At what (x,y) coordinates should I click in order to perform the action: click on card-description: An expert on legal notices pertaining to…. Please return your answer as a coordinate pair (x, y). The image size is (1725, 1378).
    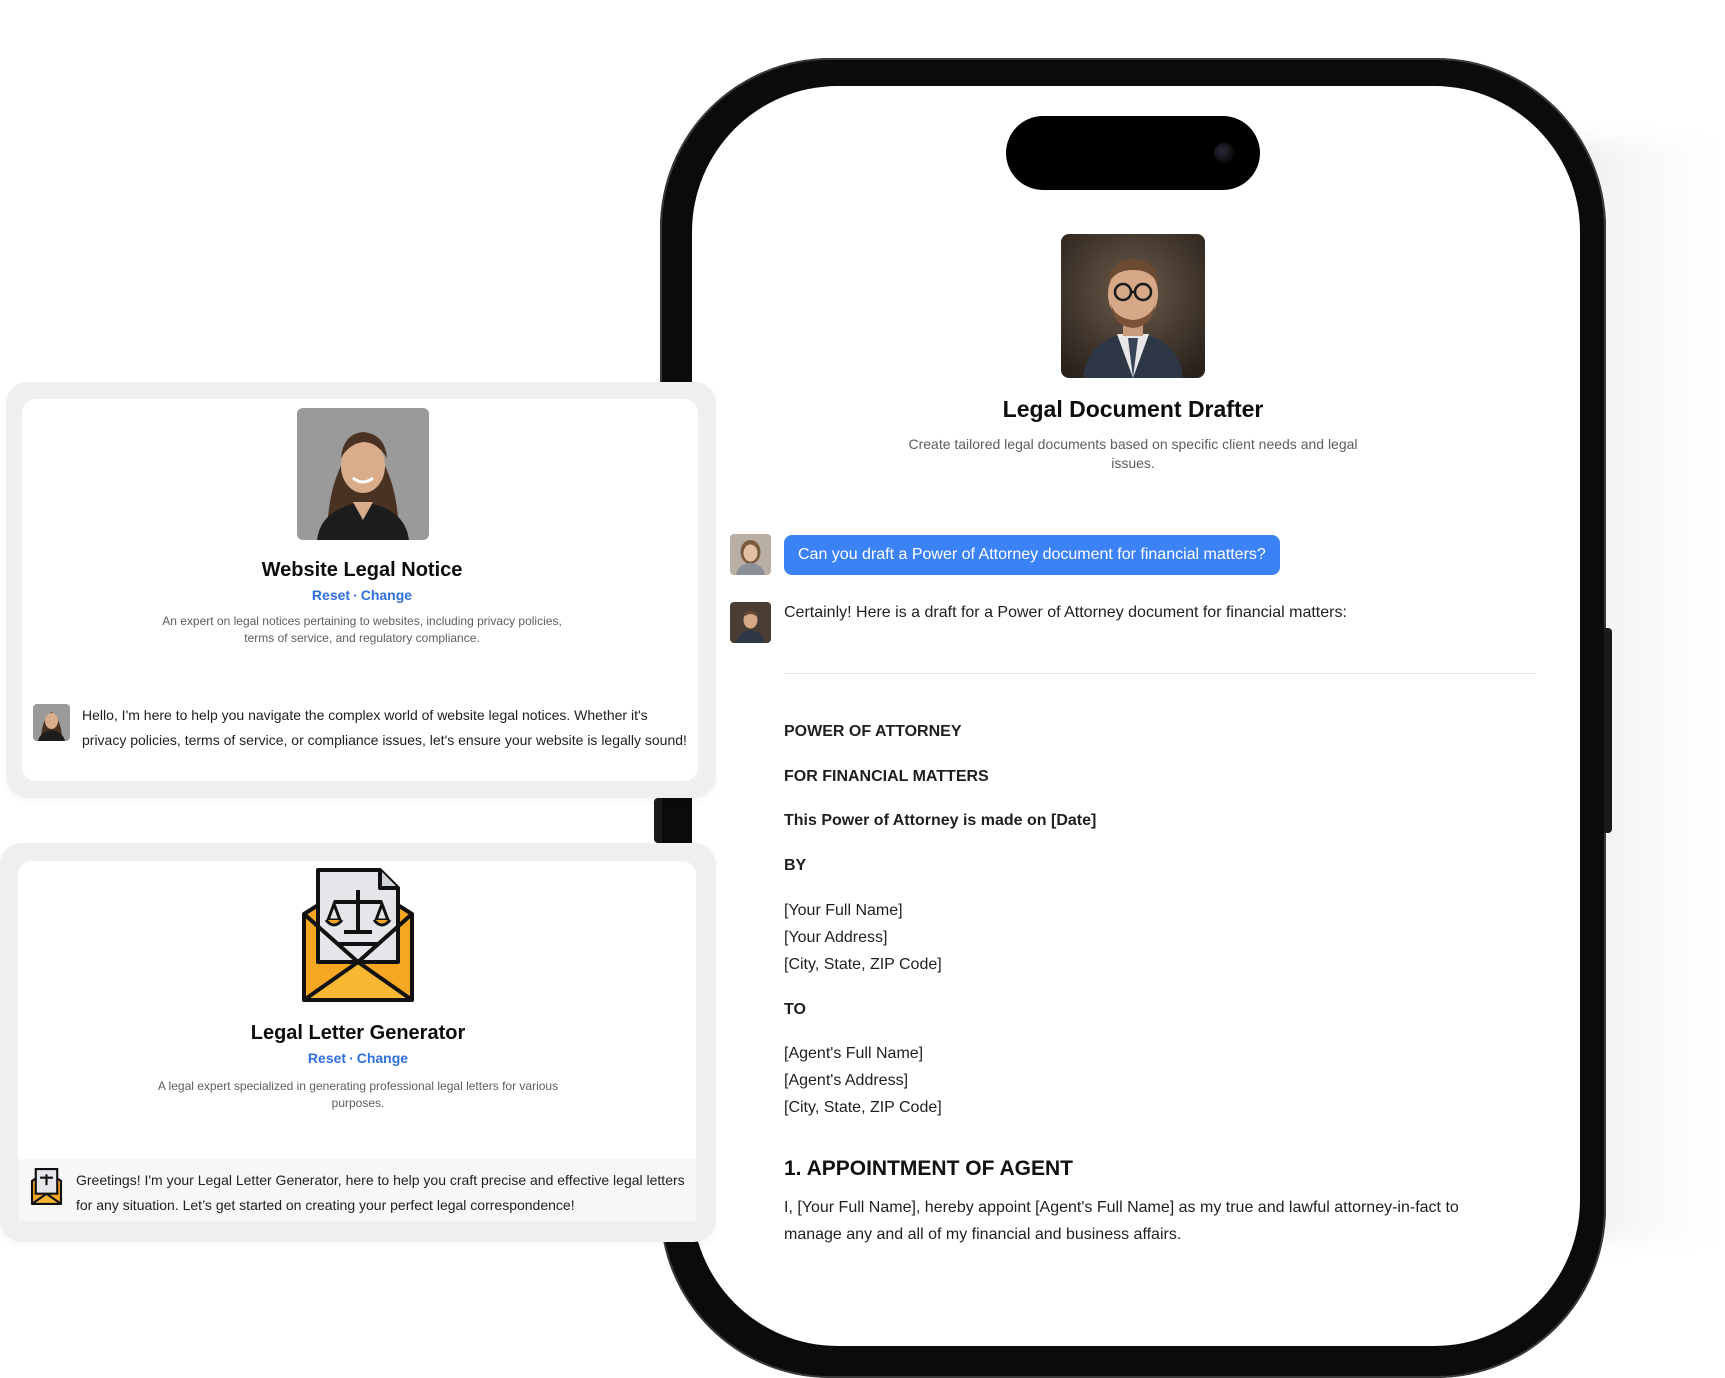
    Looking at the image, I should click on (362, 629).